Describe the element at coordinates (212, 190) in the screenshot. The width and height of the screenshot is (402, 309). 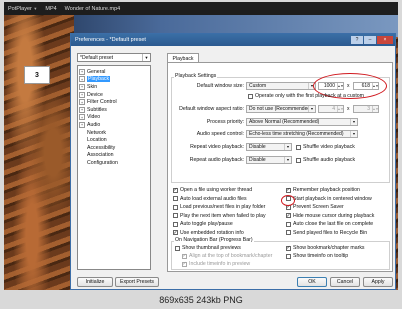
I see `option-checkbox: ✓ Open a file using worker thread` at that location.